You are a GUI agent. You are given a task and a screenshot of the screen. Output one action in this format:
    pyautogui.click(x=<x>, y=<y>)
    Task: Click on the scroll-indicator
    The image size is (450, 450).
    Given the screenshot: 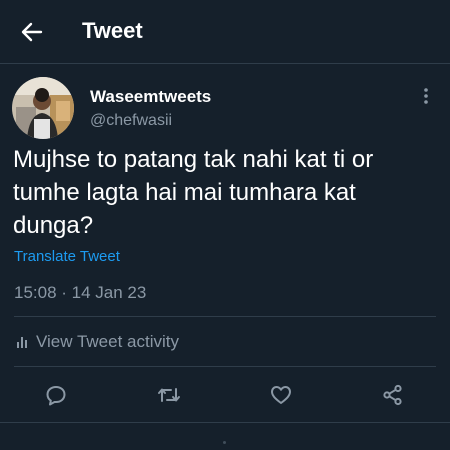 What is the action you would take?
    pyautogui.click(x=224, y=442)
    